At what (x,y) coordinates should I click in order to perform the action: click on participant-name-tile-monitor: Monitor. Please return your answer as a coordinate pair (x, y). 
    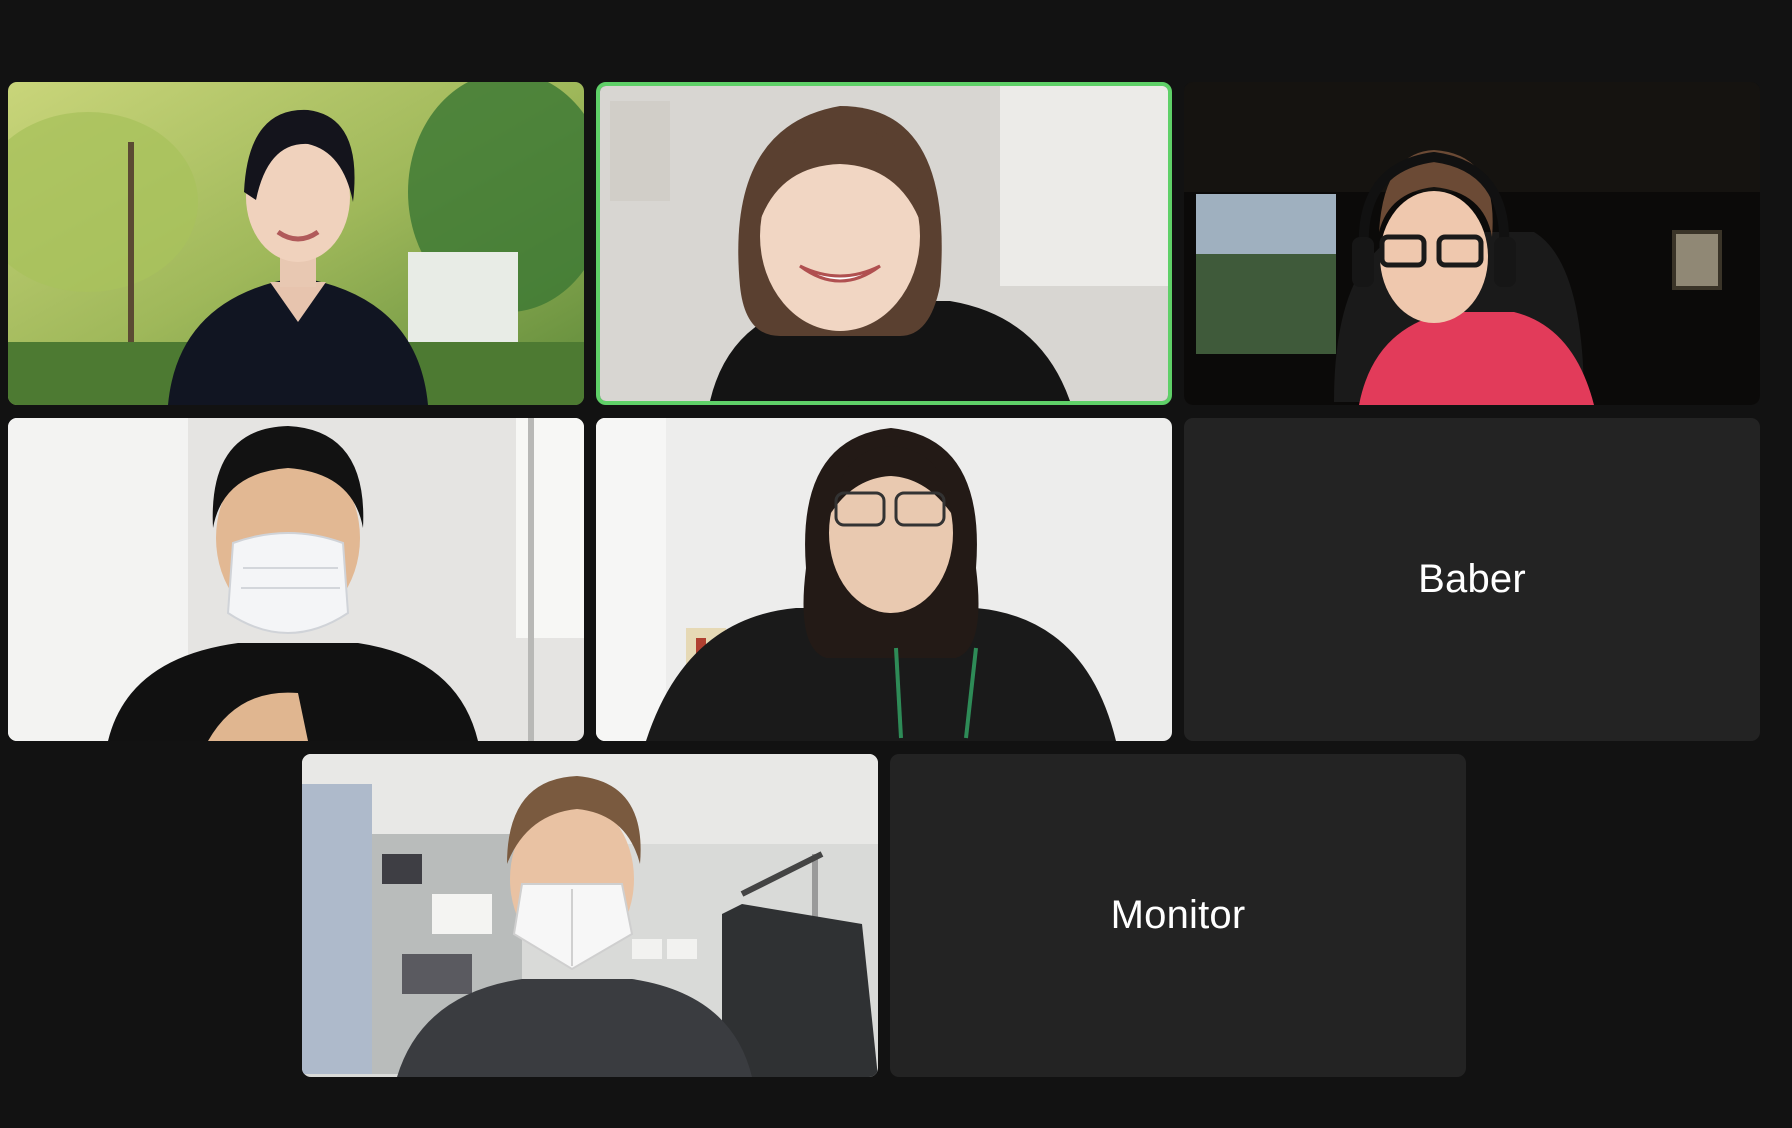
    Looking at the image, I should click on (1178, 915).